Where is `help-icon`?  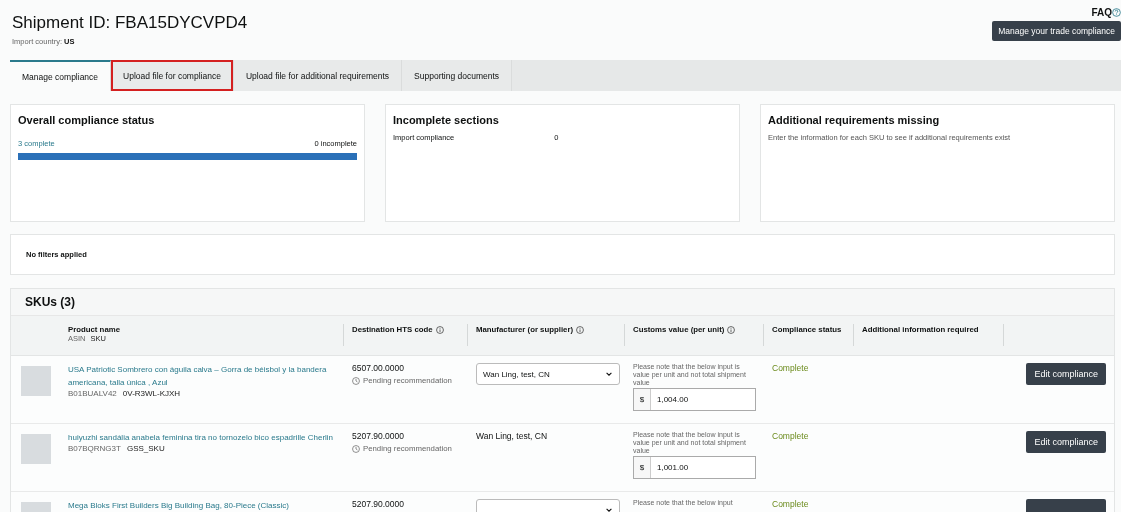 help-icon is located at coordinates (1116, 12).